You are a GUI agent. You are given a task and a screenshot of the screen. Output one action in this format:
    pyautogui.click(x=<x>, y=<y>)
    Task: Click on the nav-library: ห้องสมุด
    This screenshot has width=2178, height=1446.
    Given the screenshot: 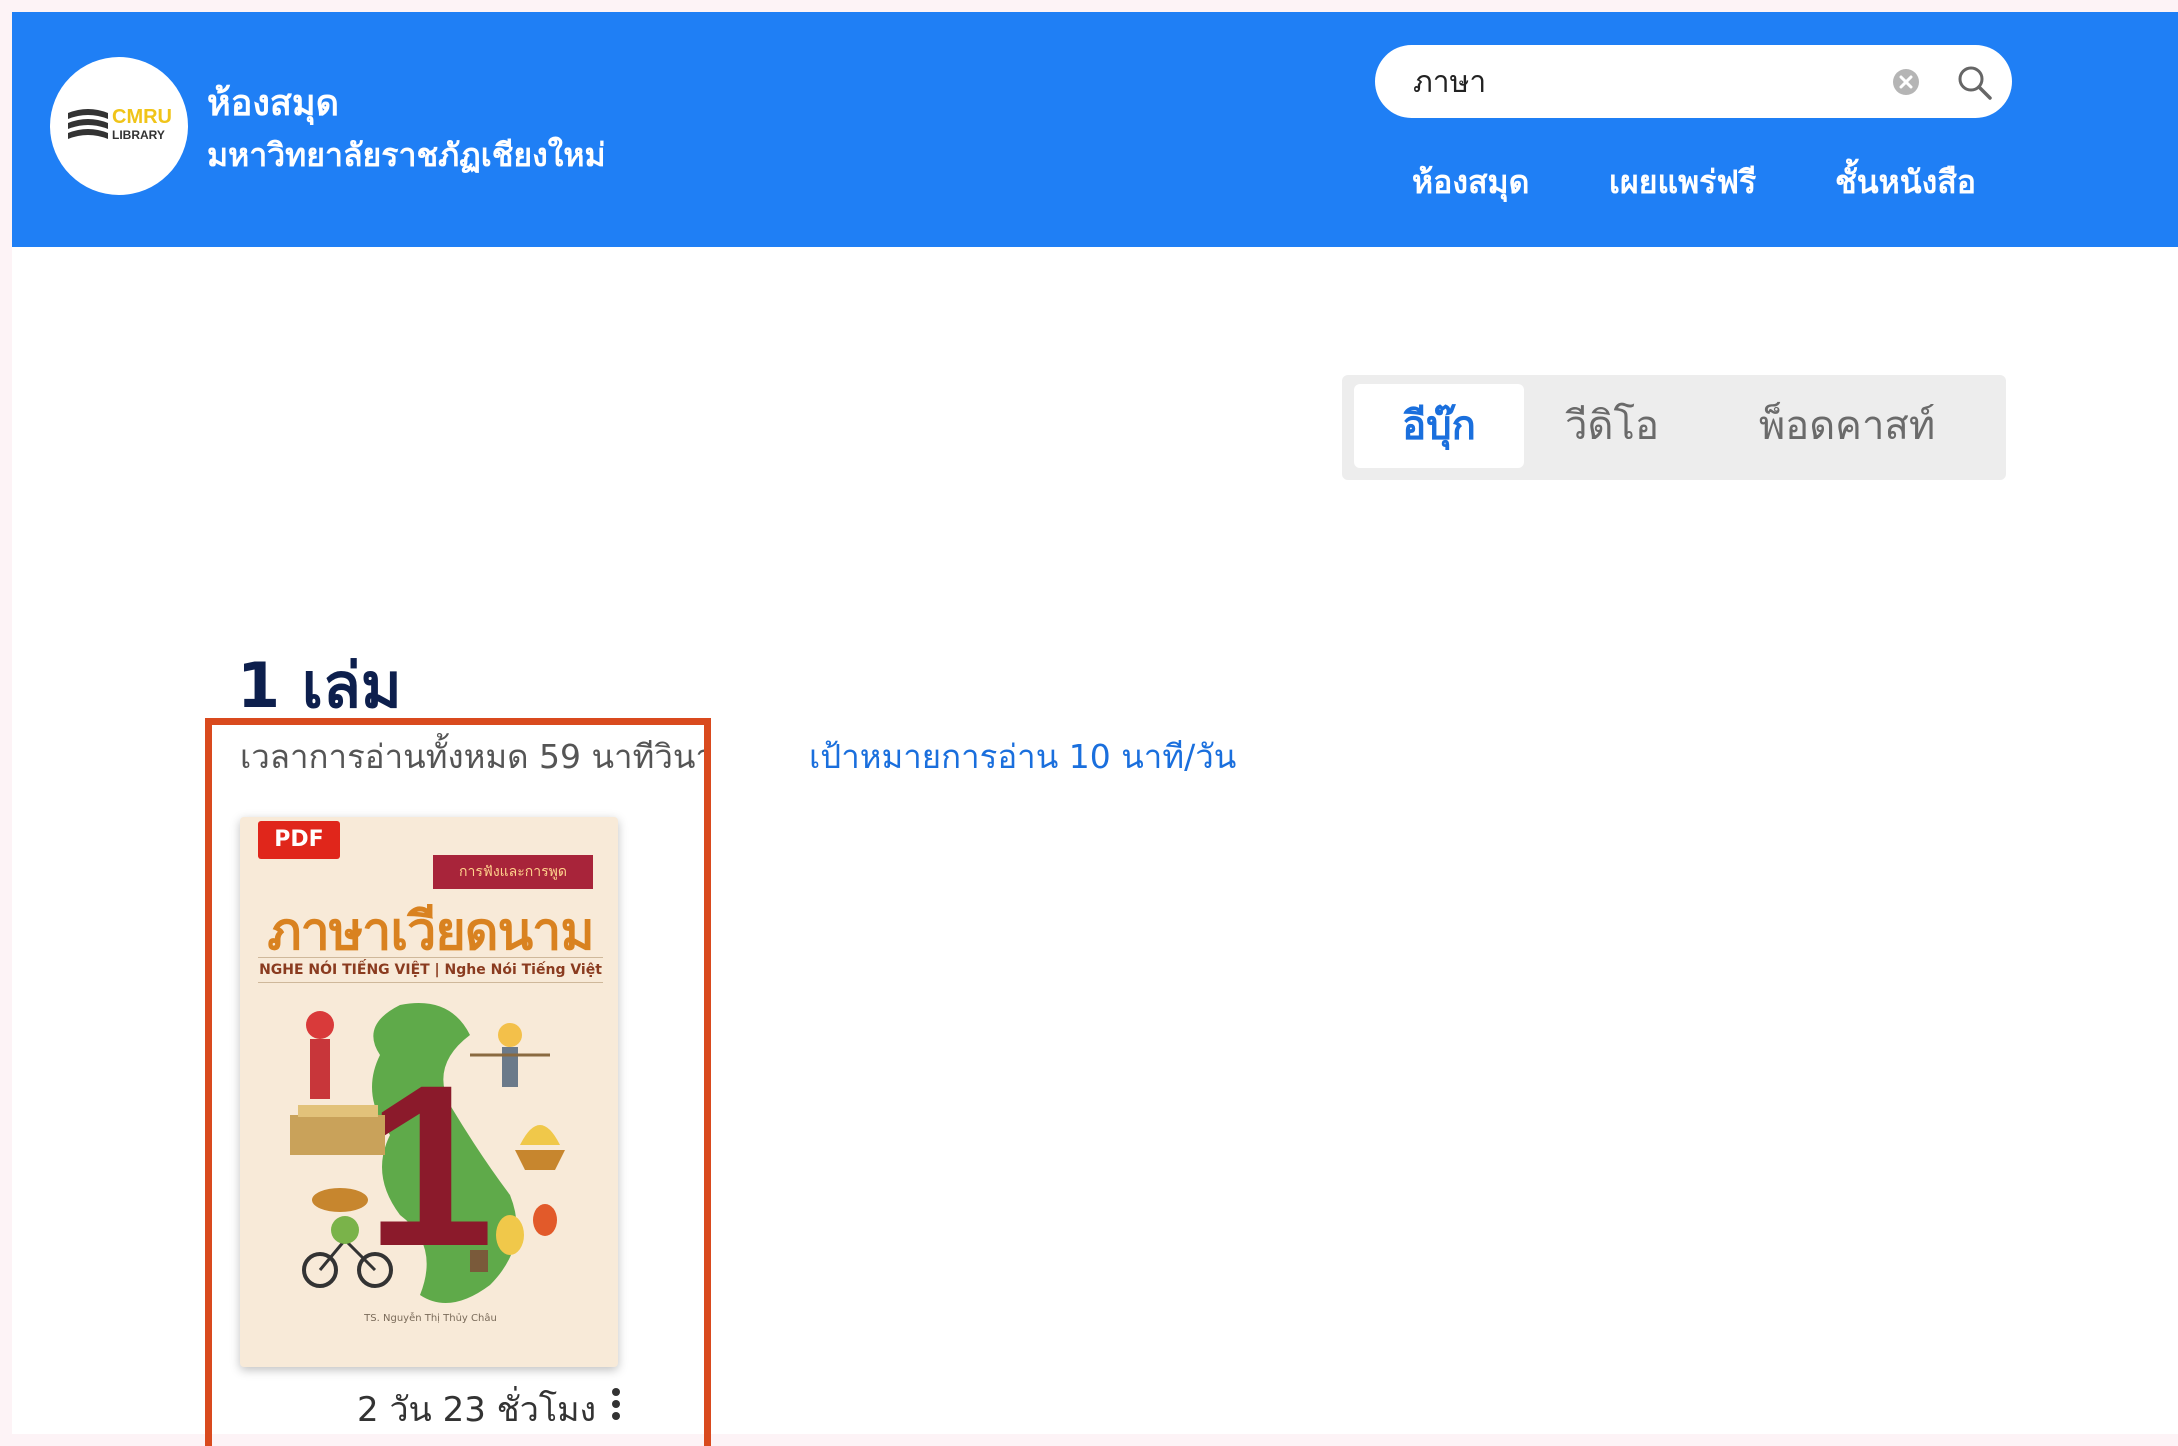 What is the action you would take?
    pyautogui.click(x=1470, y=182)
    